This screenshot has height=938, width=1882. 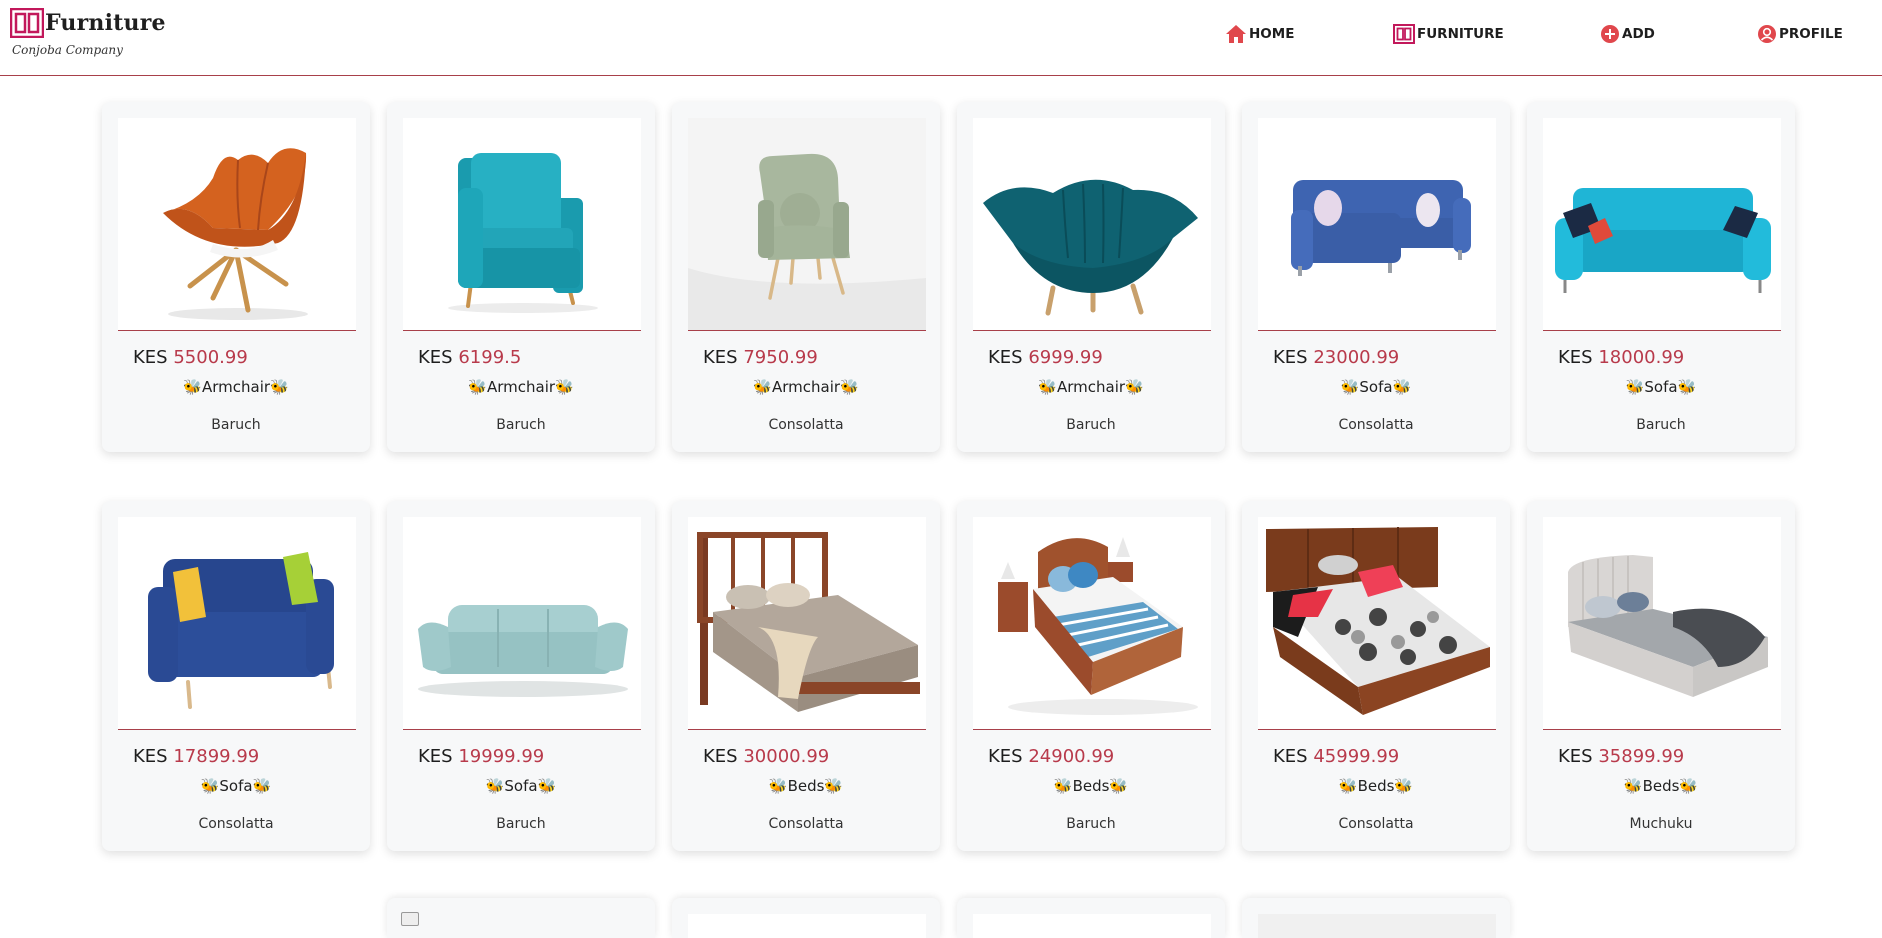 I want to click on product-card: KES 19999.99 🐝Sofa🐝 Baruch, so click(x=521, y=676).